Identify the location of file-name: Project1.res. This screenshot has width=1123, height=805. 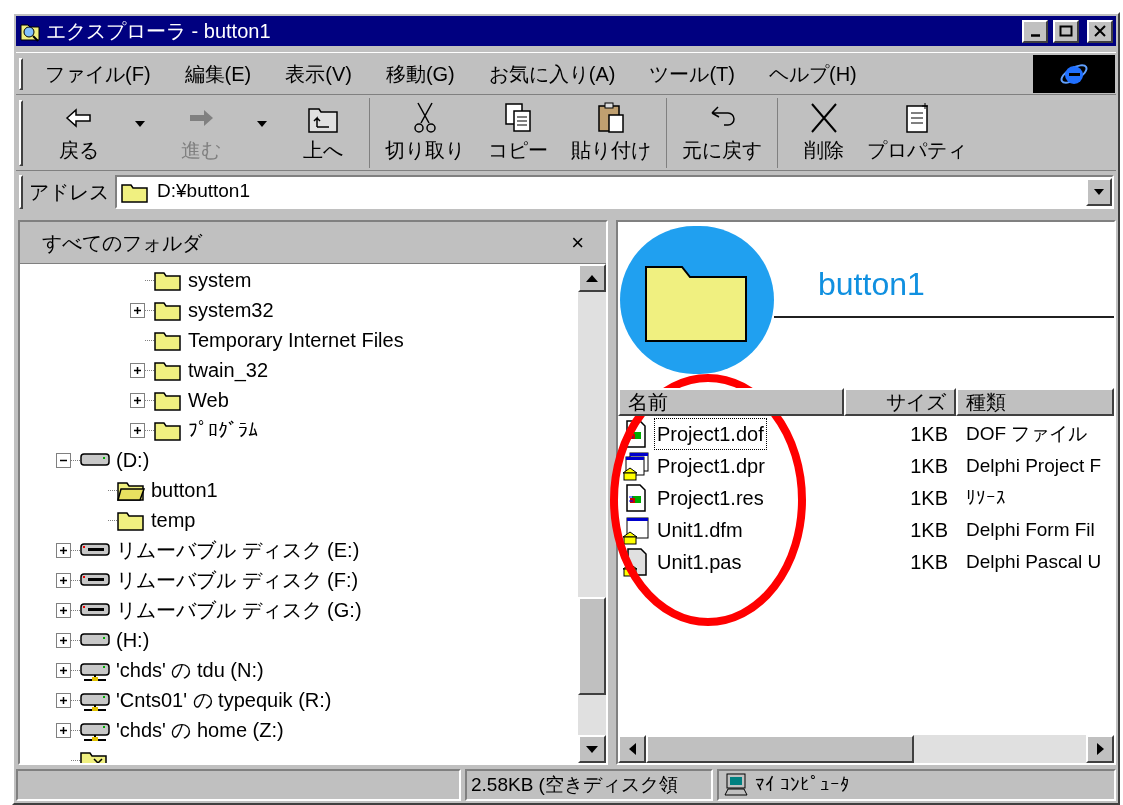
(710, 498).